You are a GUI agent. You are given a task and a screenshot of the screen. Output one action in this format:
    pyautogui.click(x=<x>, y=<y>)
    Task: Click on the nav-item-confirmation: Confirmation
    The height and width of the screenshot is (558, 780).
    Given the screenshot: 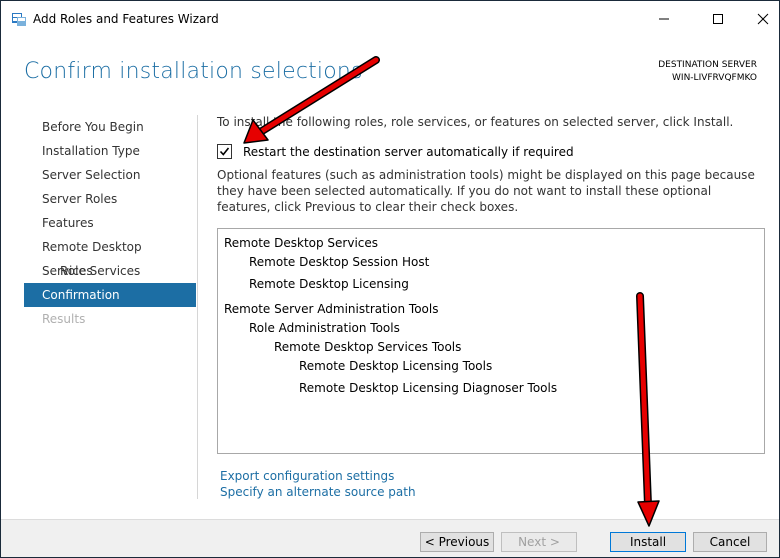 What is the action you would take?
    pyautogui.click(x=110, y=295)
    